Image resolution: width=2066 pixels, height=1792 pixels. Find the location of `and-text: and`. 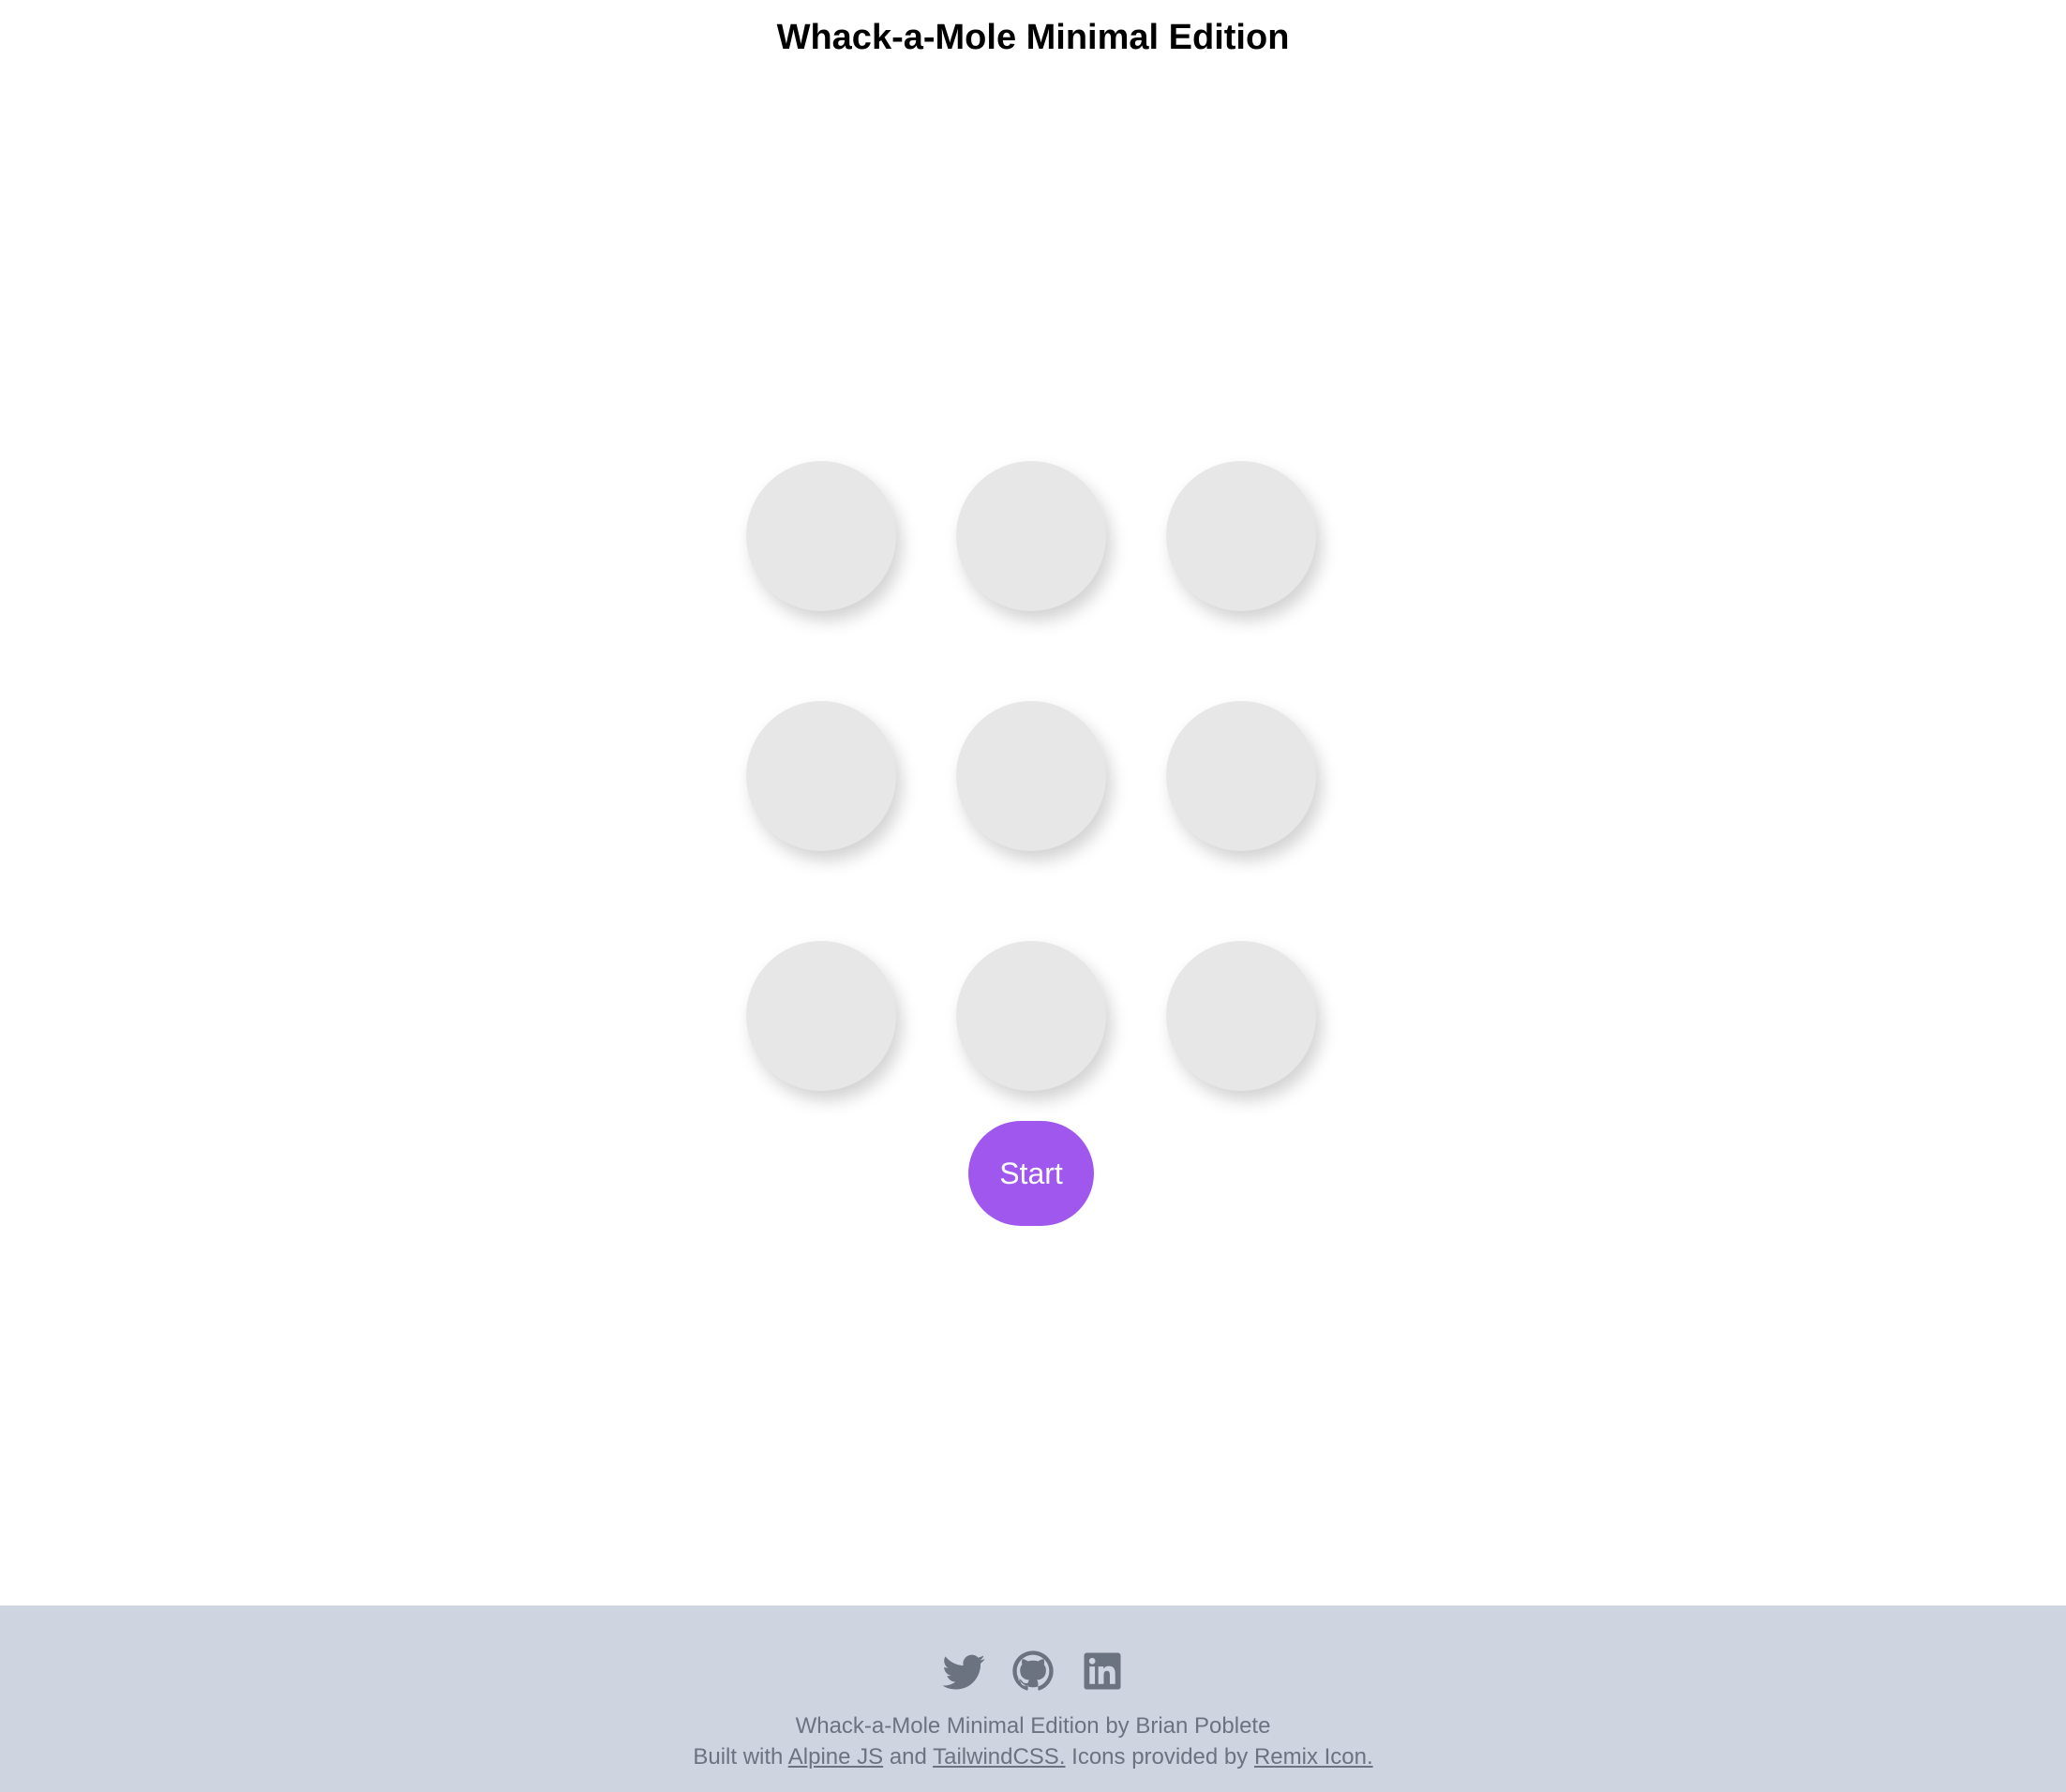

and-text: and is located at coordinates (908, 1757).